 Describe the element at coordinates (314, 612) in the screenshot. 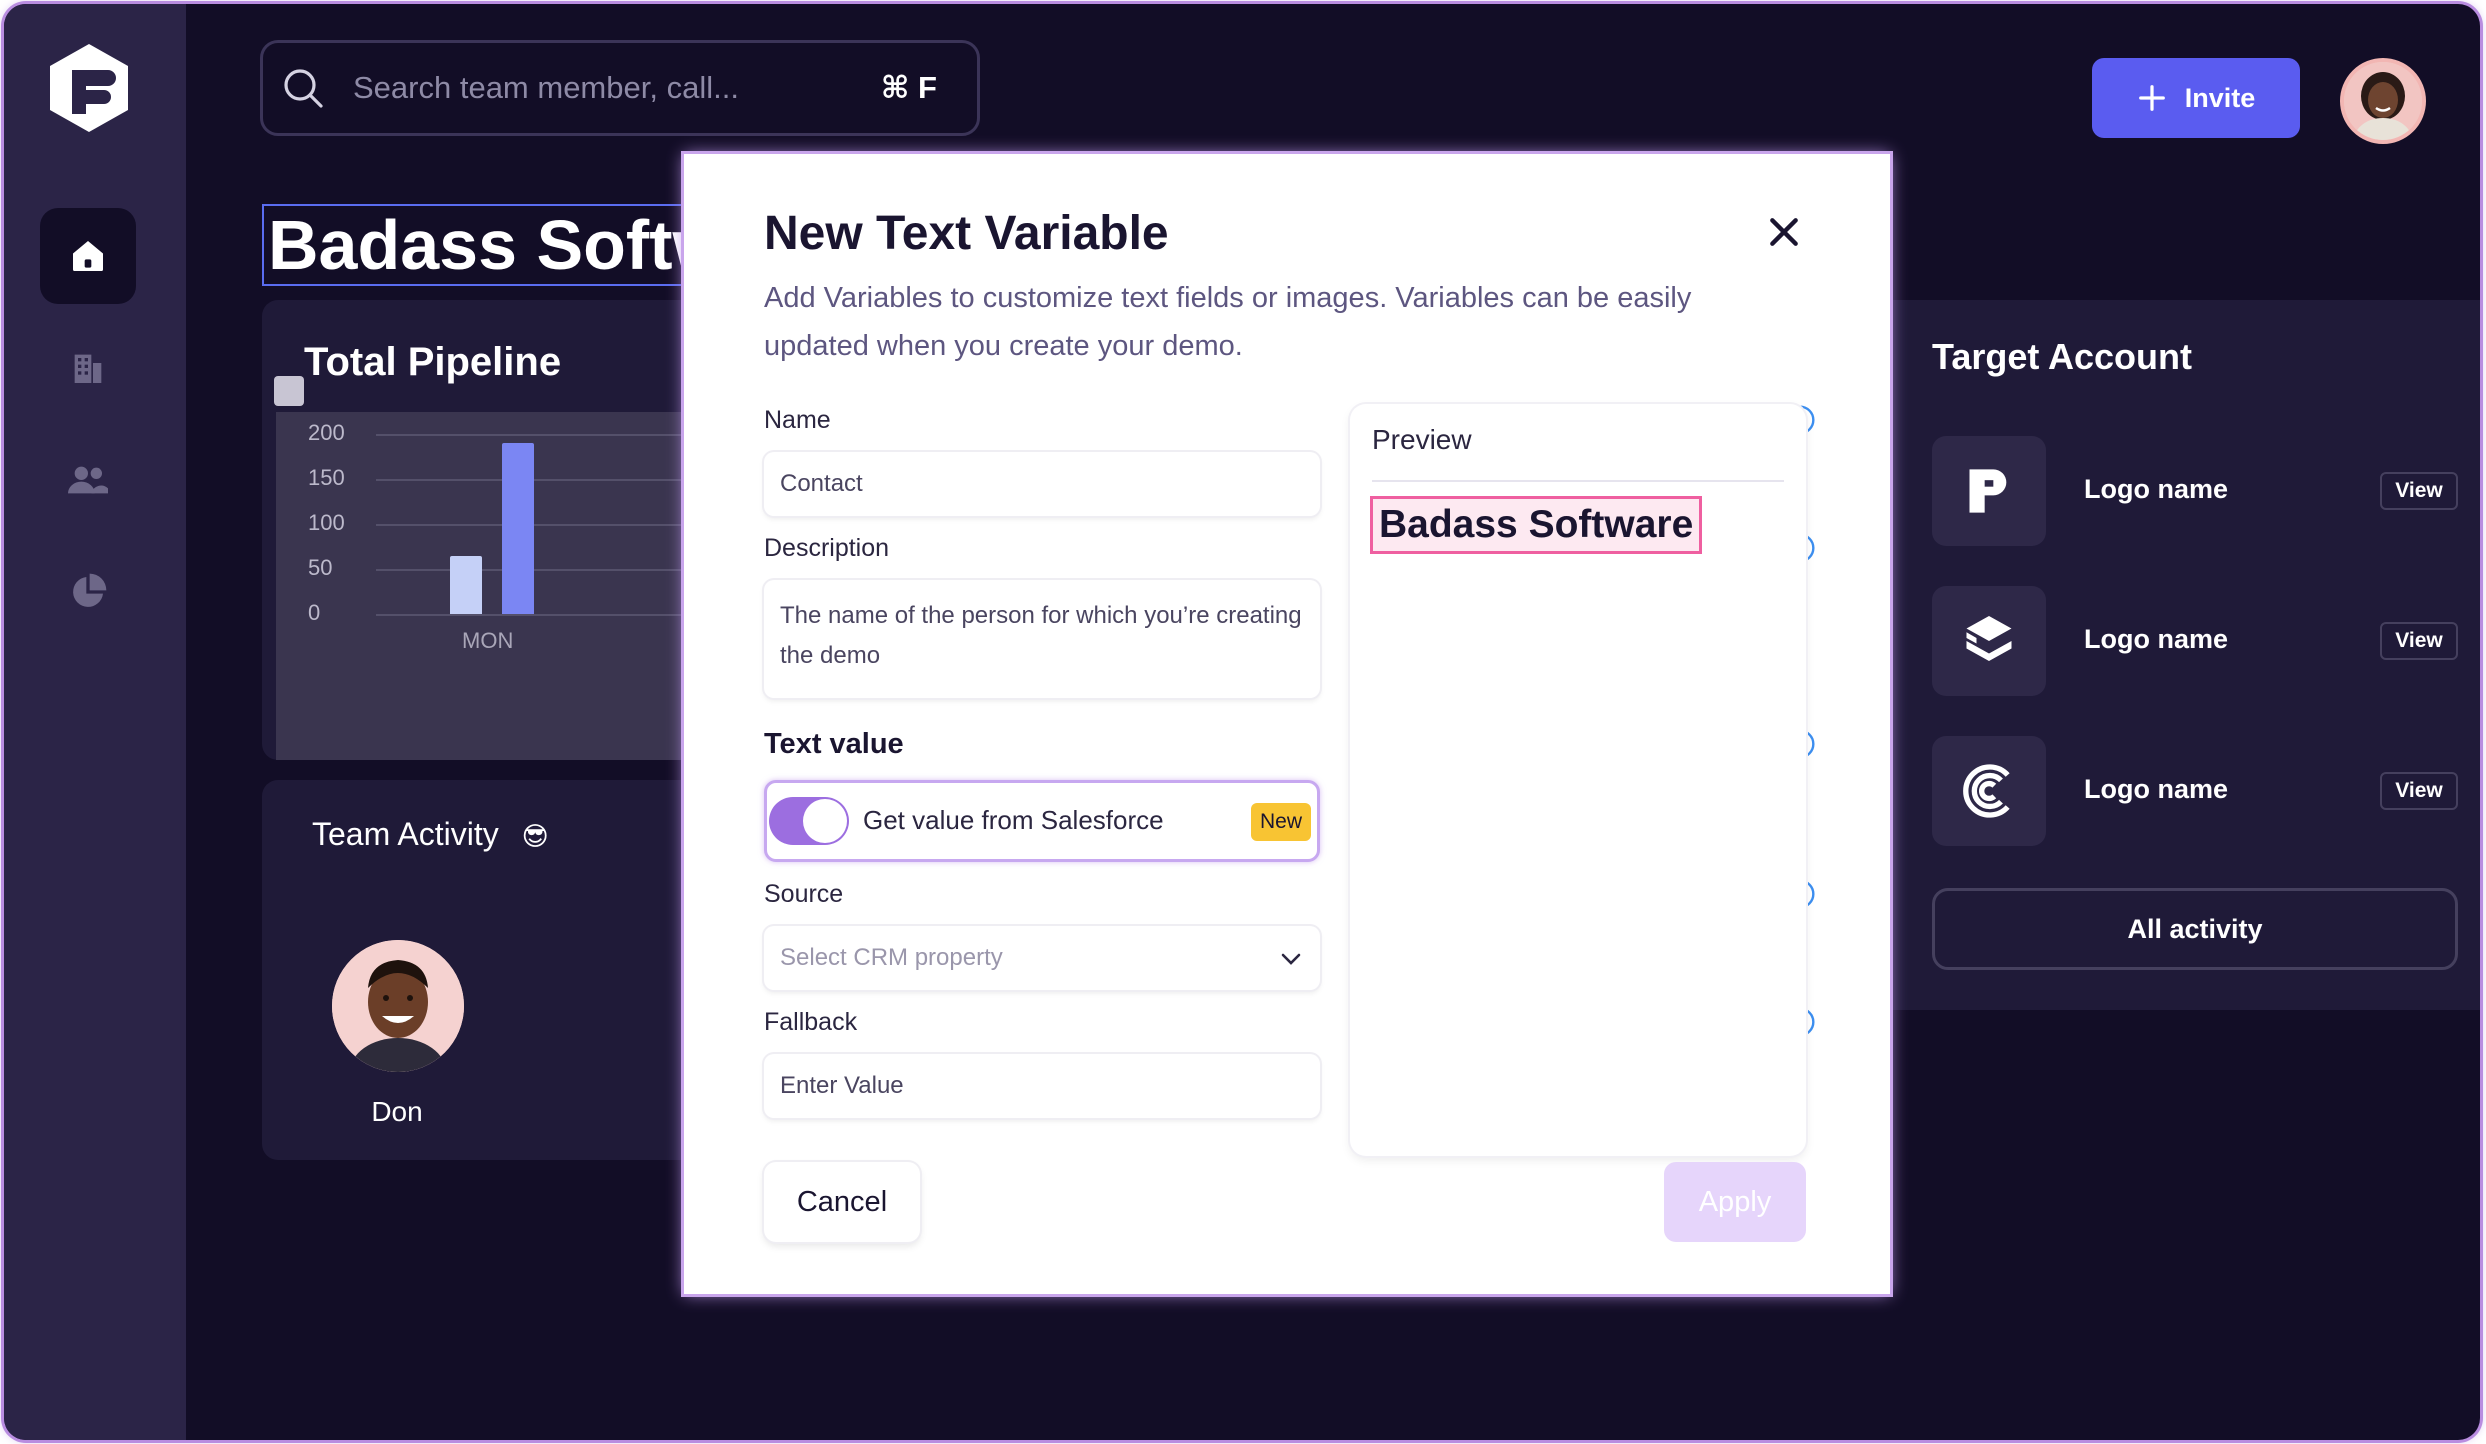

I see `y-tick-label: 0` at that location.